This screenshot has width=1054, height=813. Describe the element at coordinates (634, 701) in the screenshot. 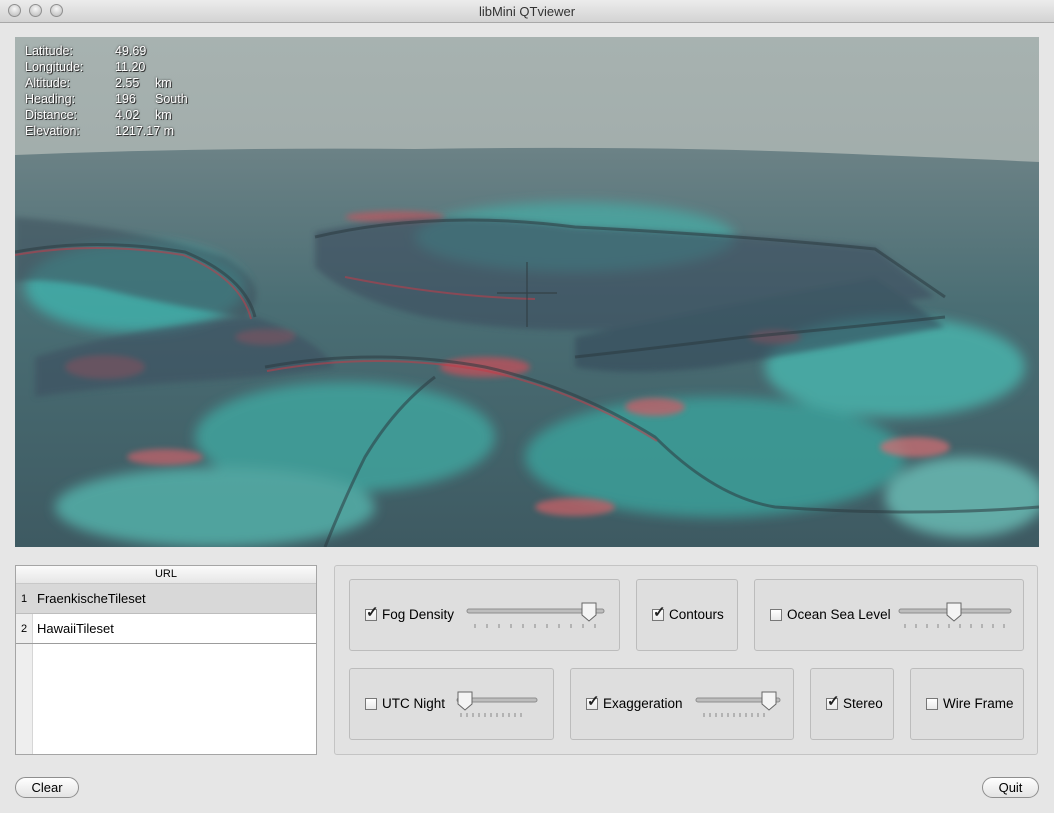

I see `exaggeration-checkbox: ✓ Exaggeration` at that location.